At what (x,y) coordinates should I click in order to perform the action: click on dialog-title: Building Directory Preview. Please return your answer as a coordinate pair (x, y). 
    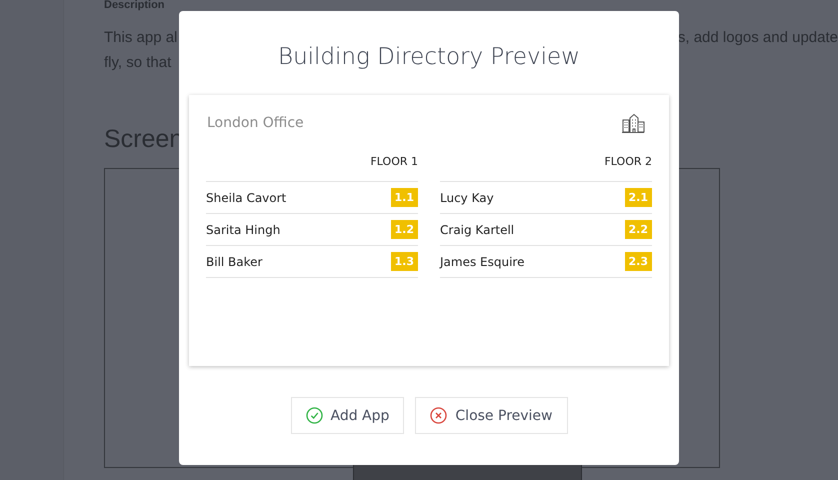
    Looking at the image, I should click on (429, 57).